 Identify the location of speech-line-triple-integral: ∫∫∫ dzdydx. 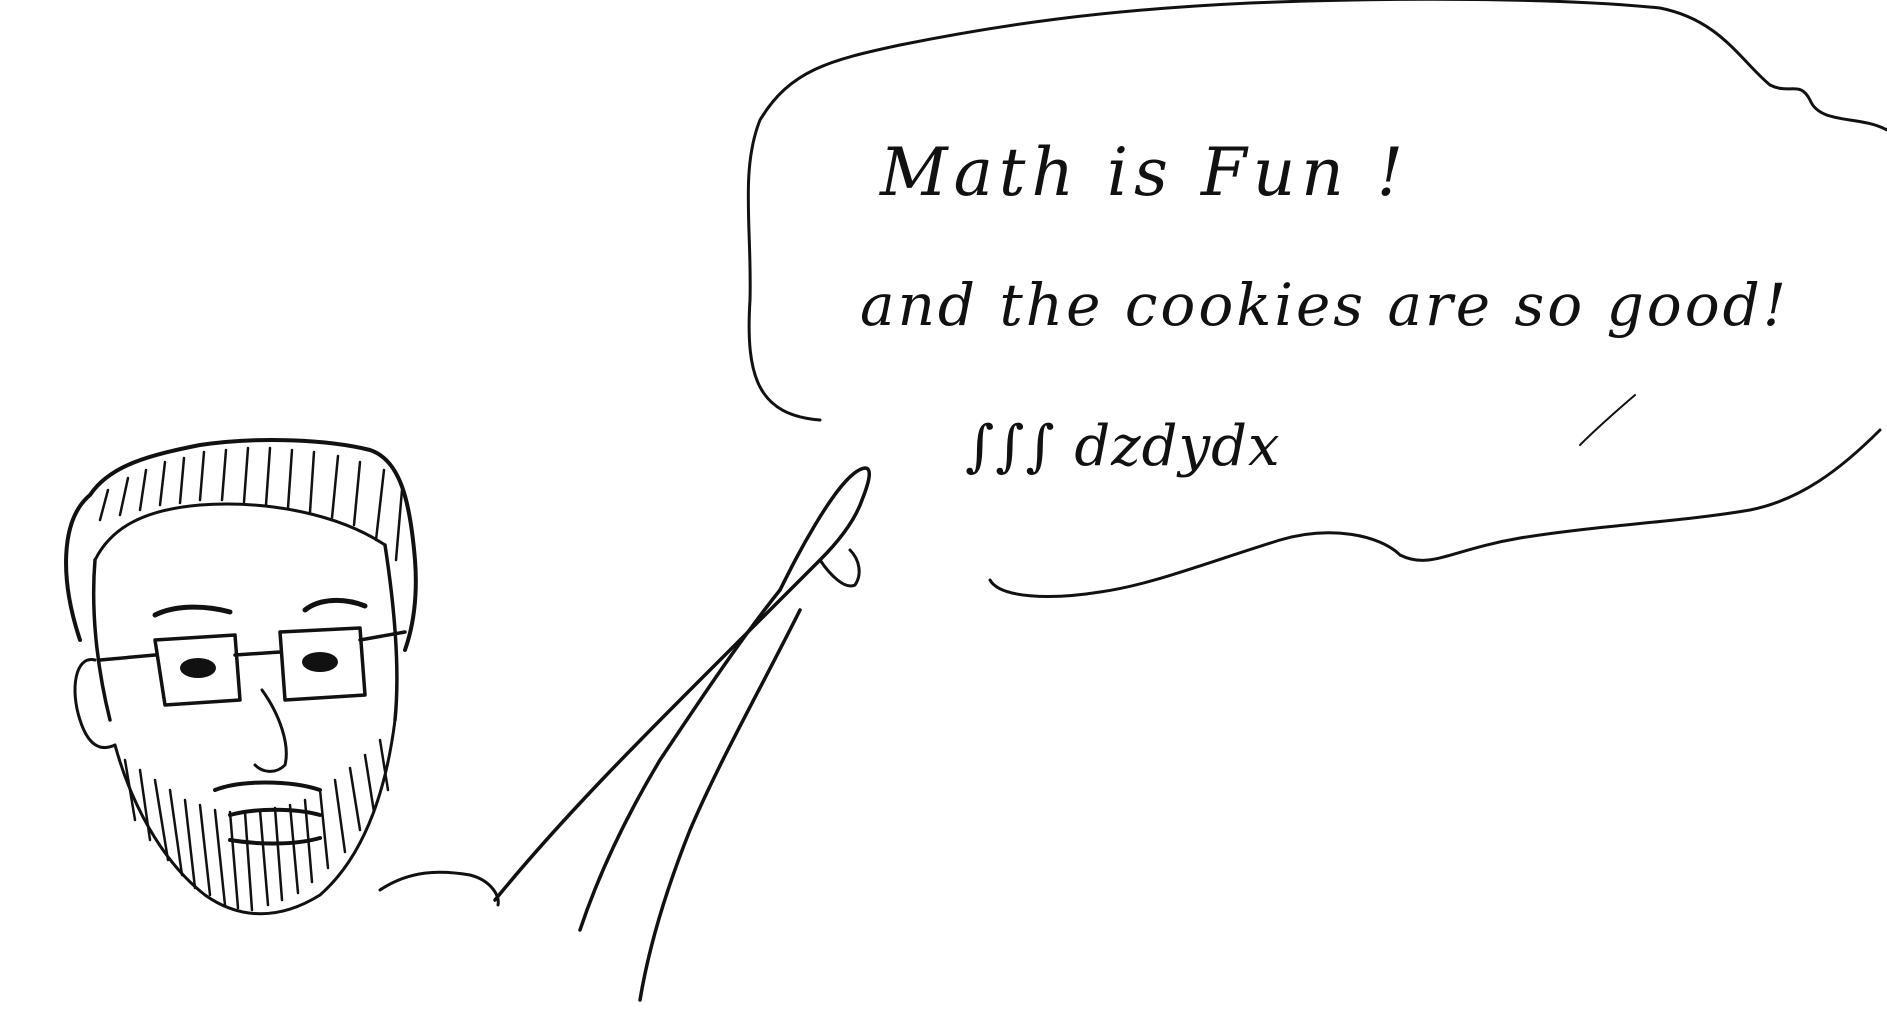
(1123, 446).